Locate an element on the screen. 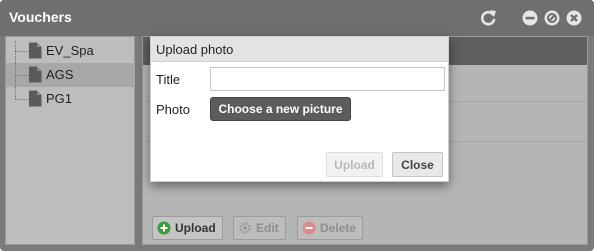 The image size is (594, 251). window-title: Vouchers is located at coordinates (40, 17).